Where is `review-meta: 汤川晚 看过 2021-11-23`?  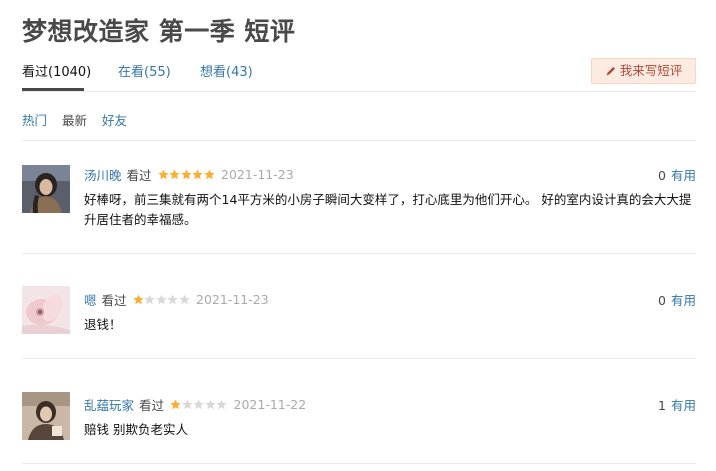
review-meta: 汤川晚 看过 2021-11-23 is located at coordinates (189, 174).